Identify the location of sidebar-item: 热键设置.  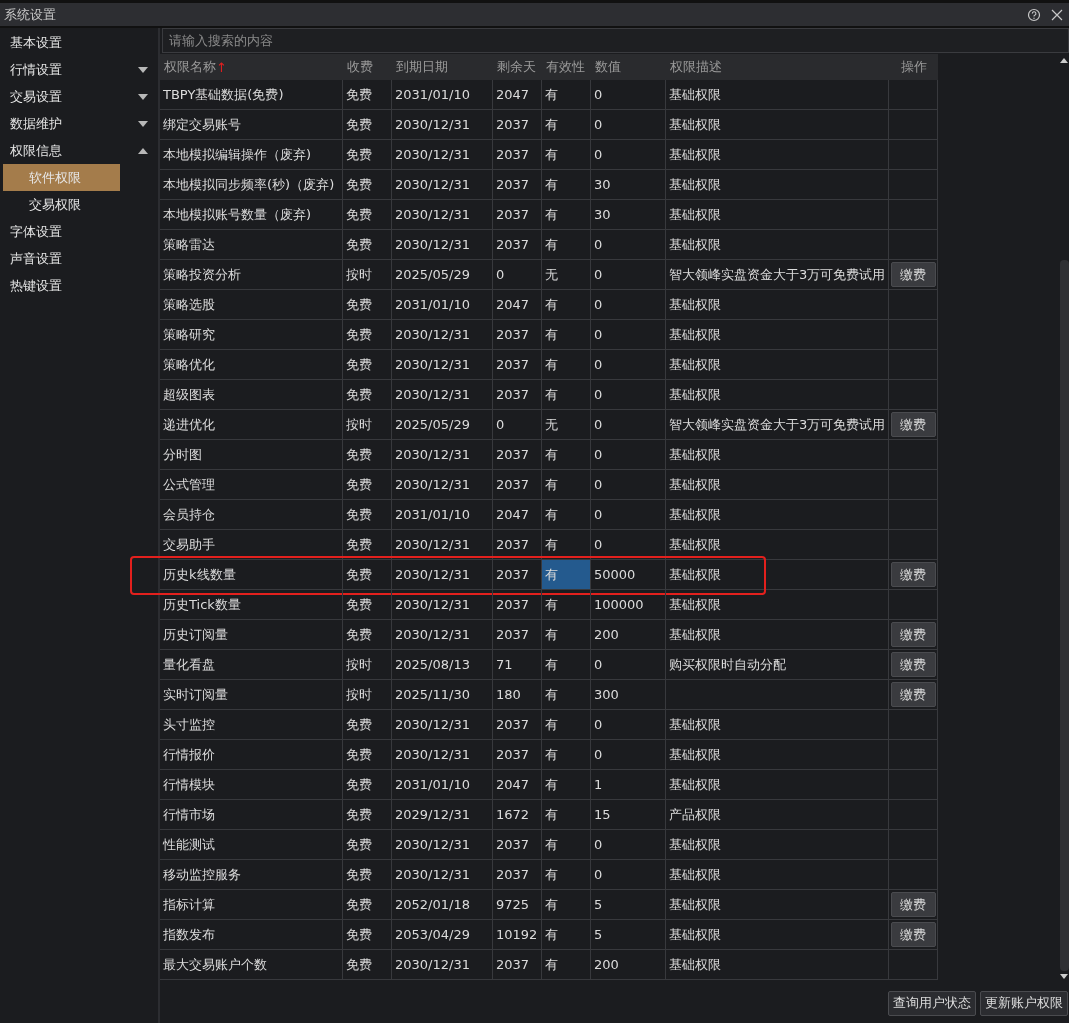
(77, 285).